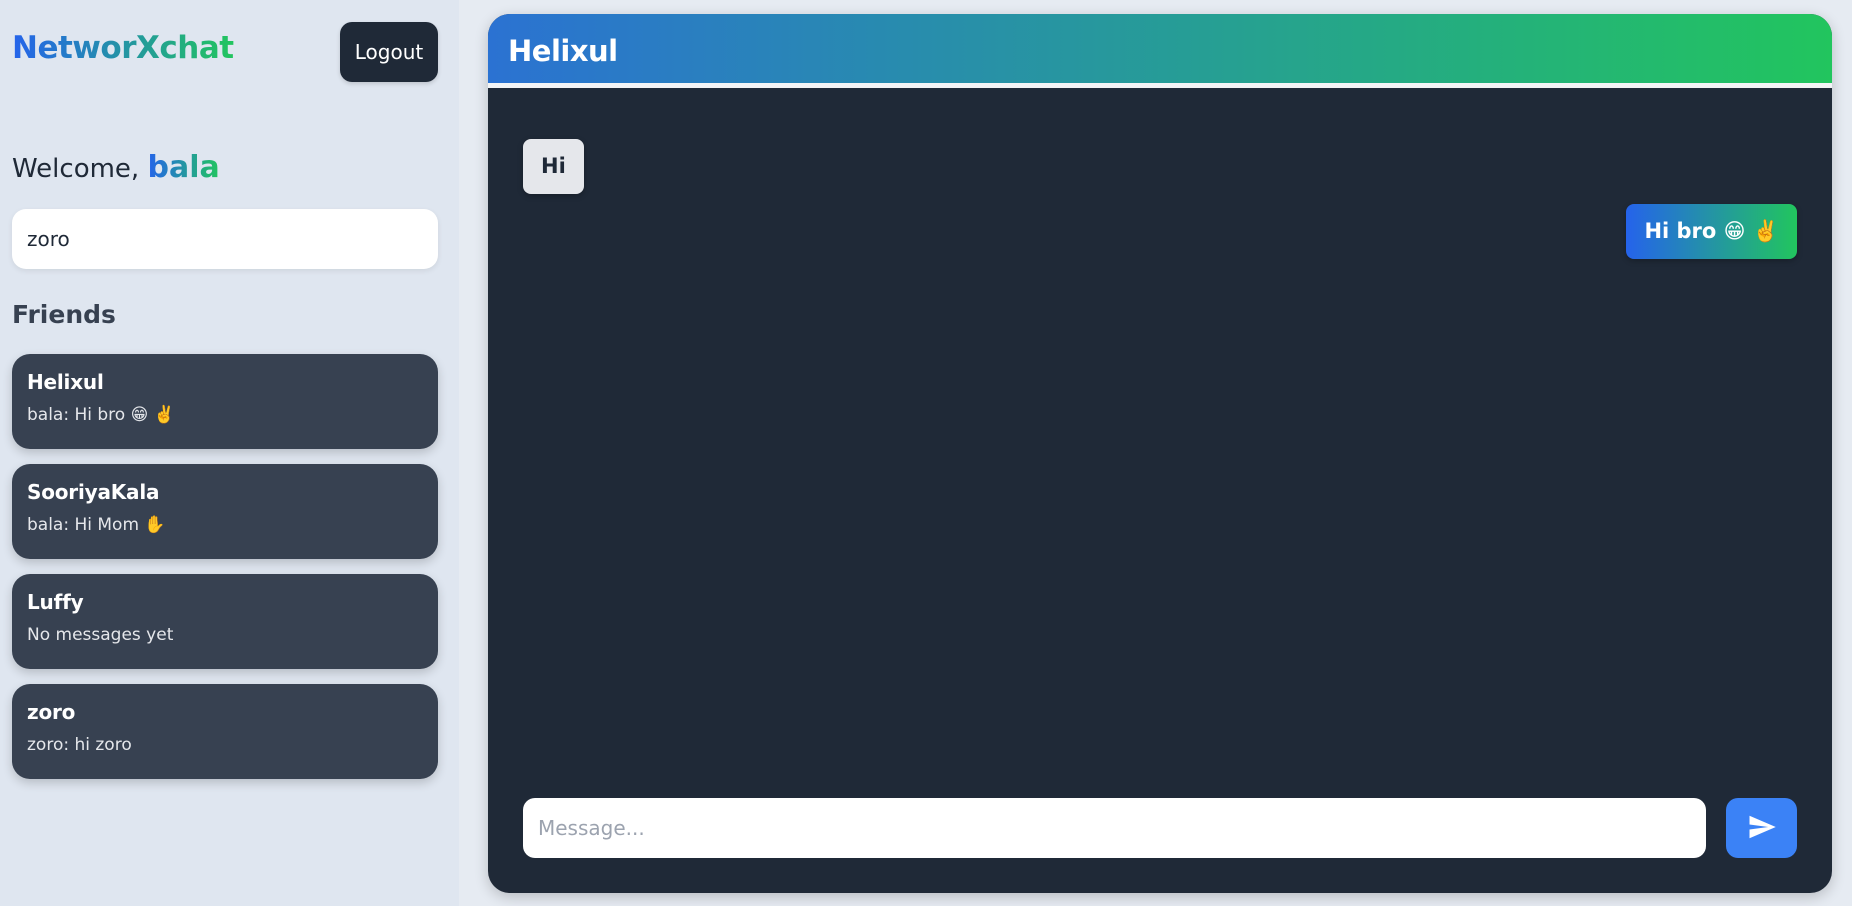  Describe the element at coordinates (55, 602) in the screenshot. I see `friend-name: Luffy` at that location.